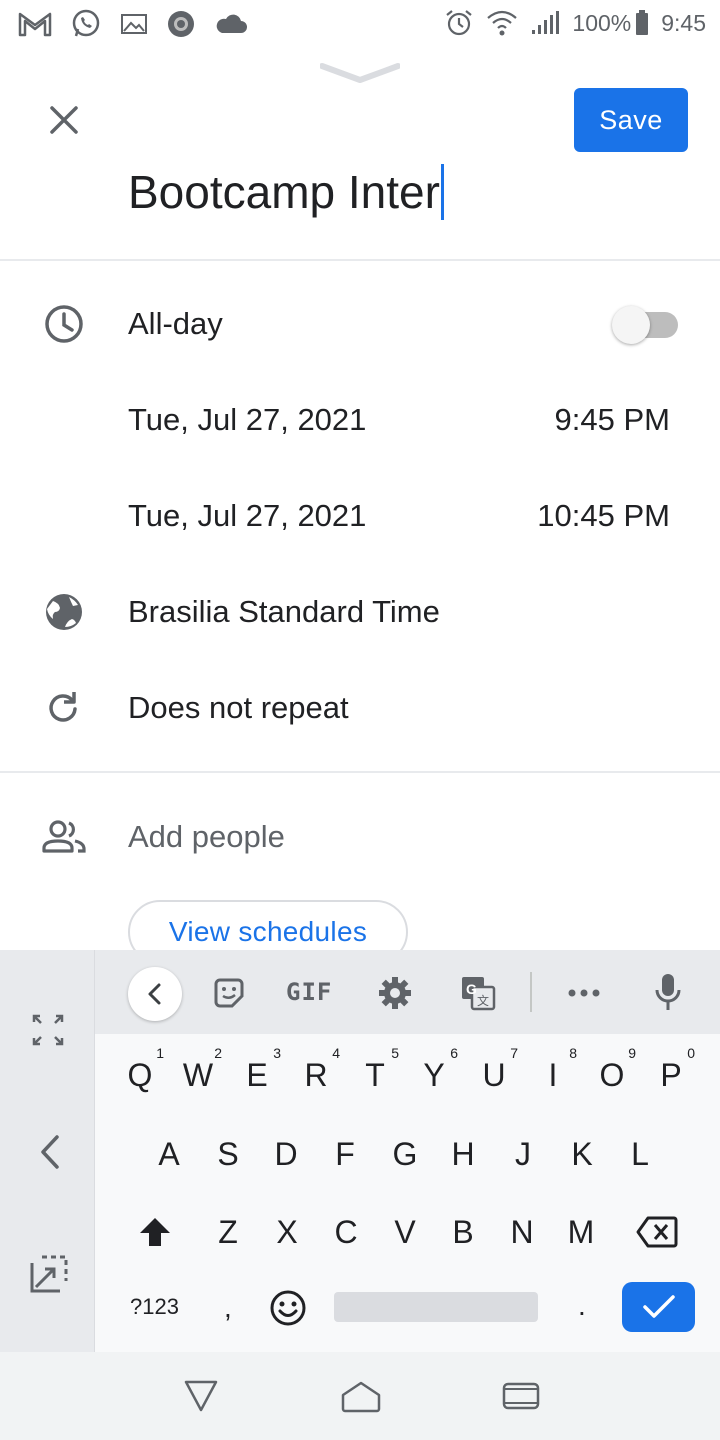 Image resolution: width=720 pixels, height=1440 pixels. I want to click on shift-icon, so click(155, 1232).